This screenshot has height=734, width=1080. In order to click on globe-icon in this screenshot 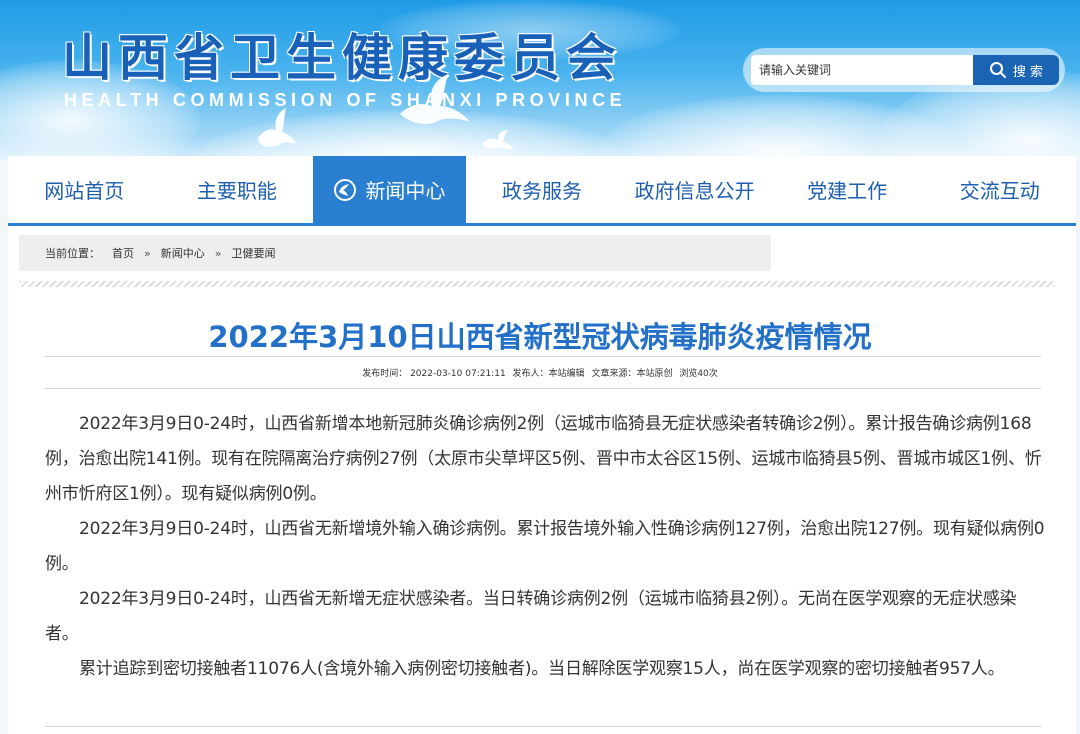, I will do `click(345, 189)`.